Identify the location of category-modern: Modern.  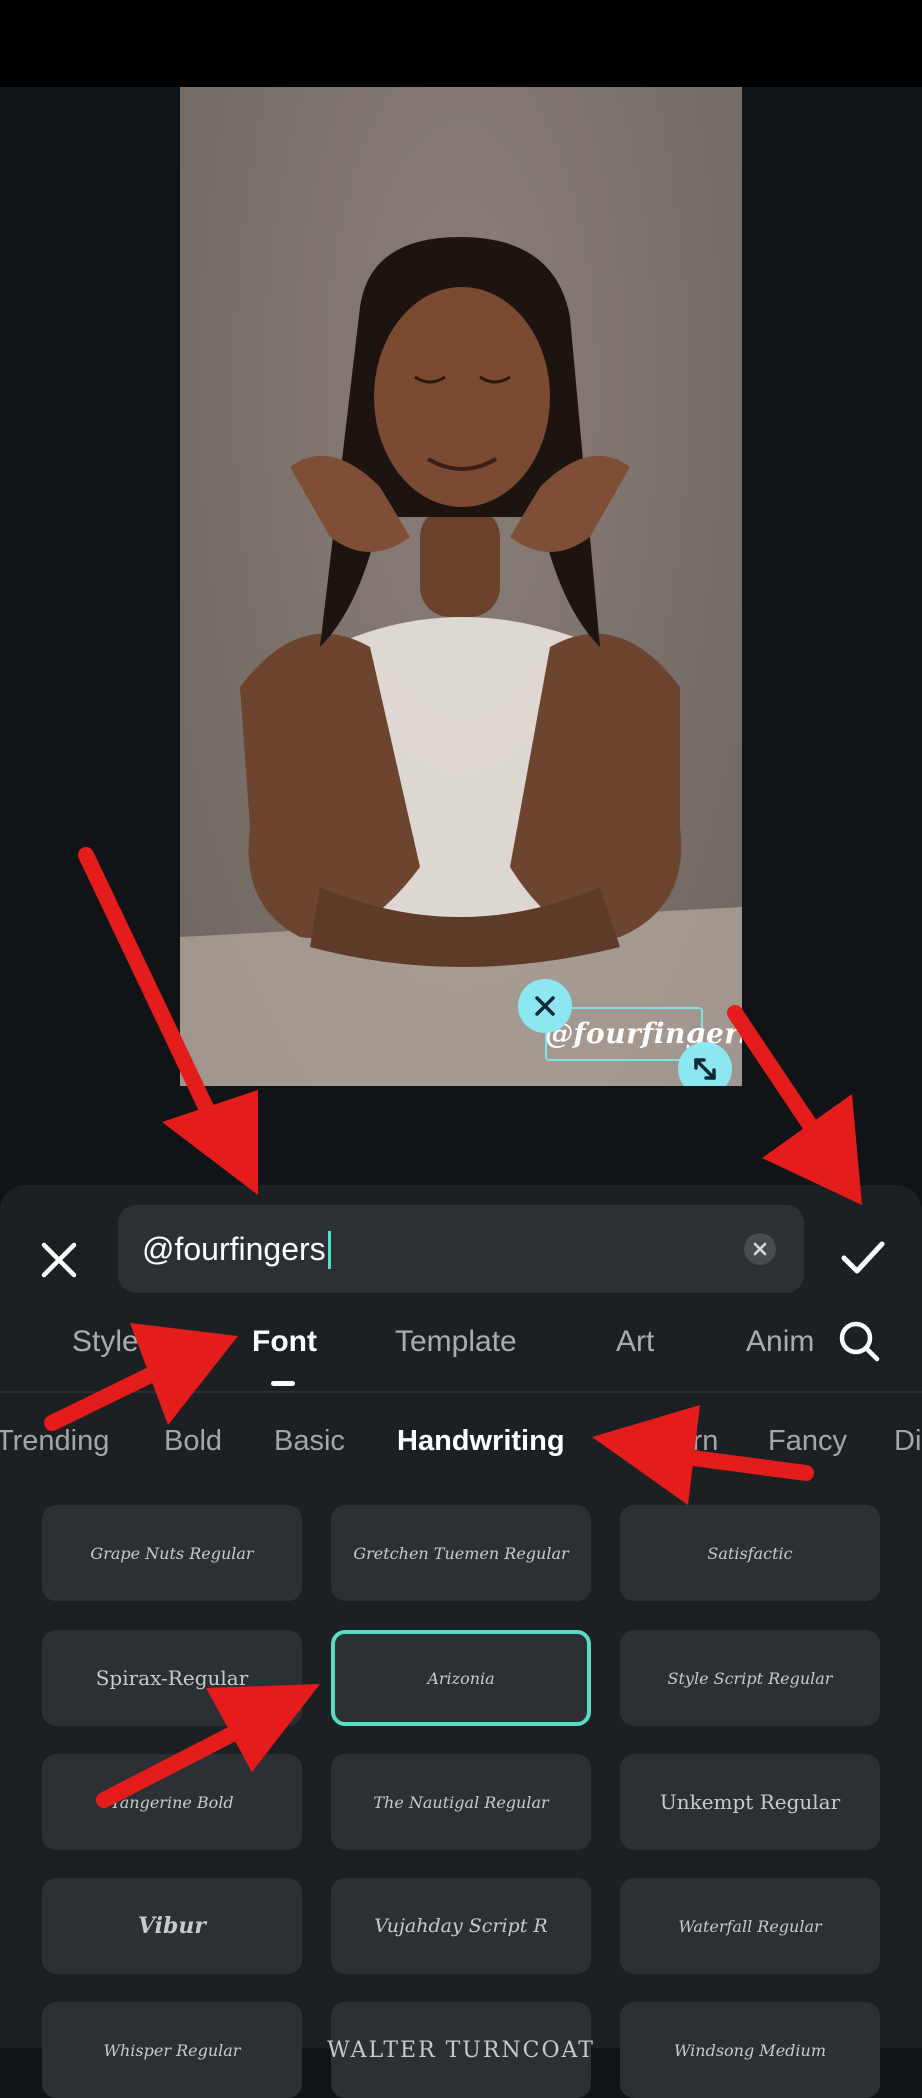
(669, 1441).